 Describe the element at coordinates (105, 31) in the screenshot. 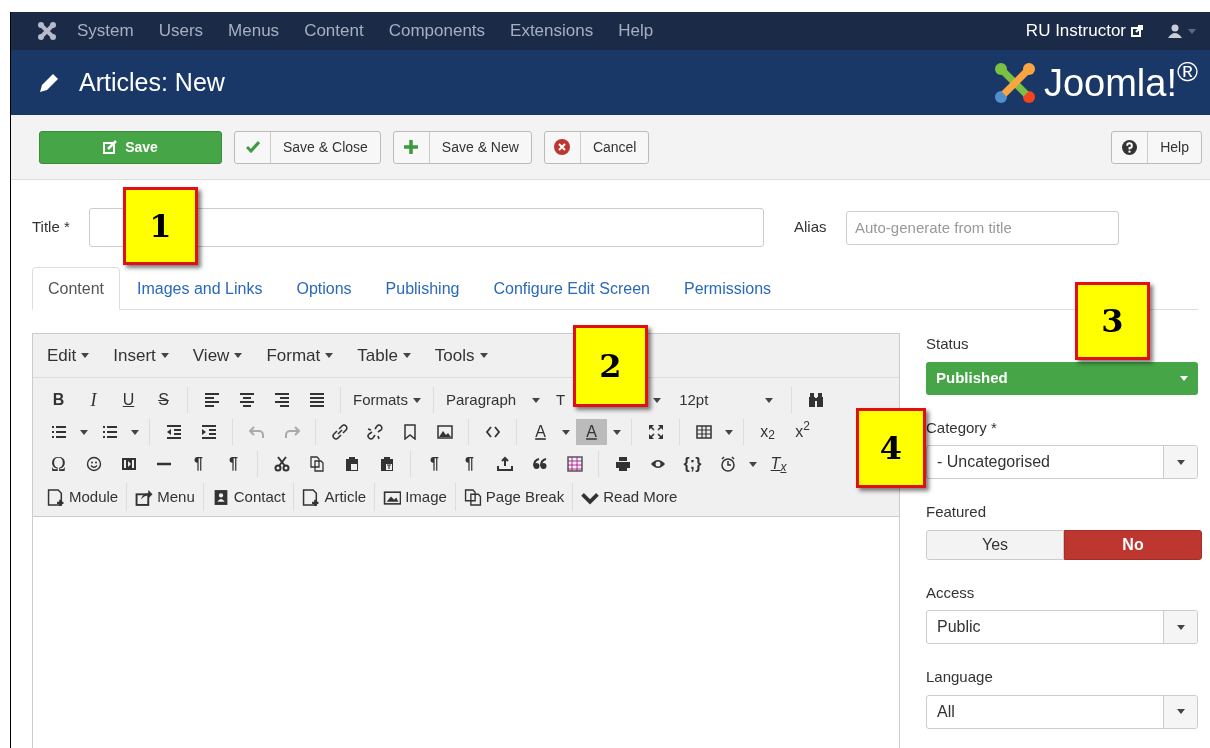

I see `nav-menu-item: System` at that location.